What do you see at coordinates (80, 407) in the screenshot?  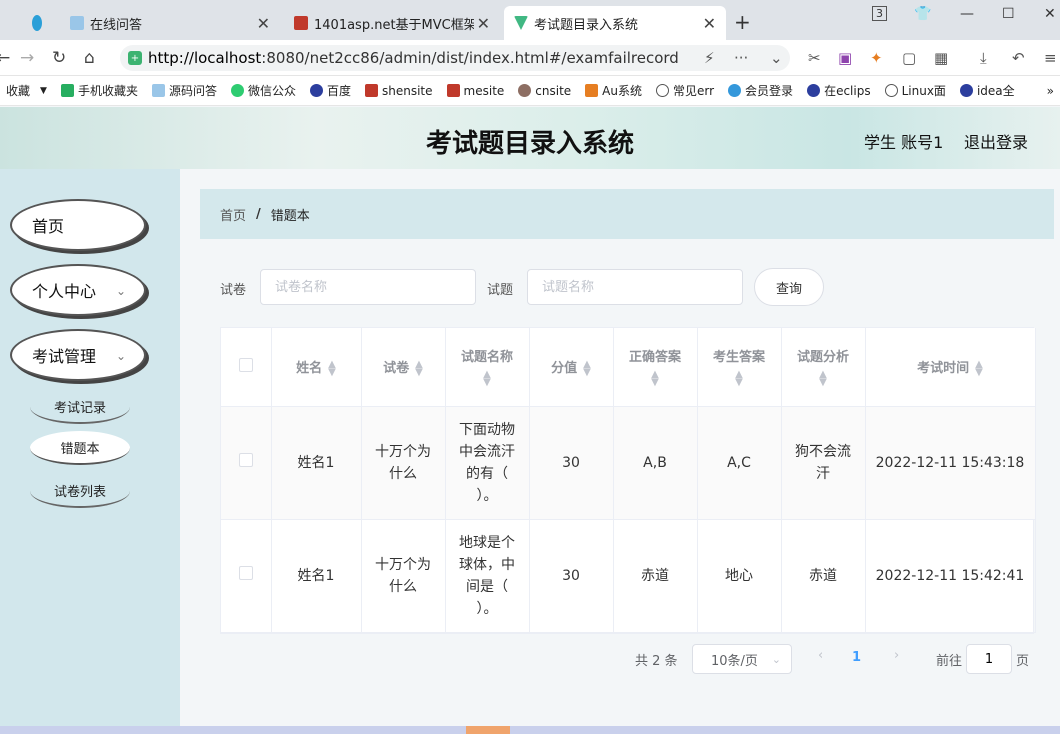 I see `sidebar-subitem-exam-records: 考试记录` at bounding box center [80, 407].